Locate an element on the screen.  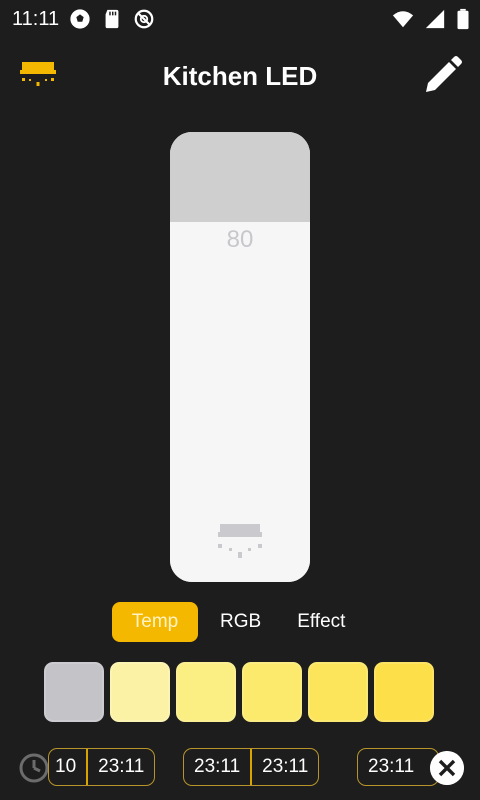
status-right is located at coordinates (431, 19).